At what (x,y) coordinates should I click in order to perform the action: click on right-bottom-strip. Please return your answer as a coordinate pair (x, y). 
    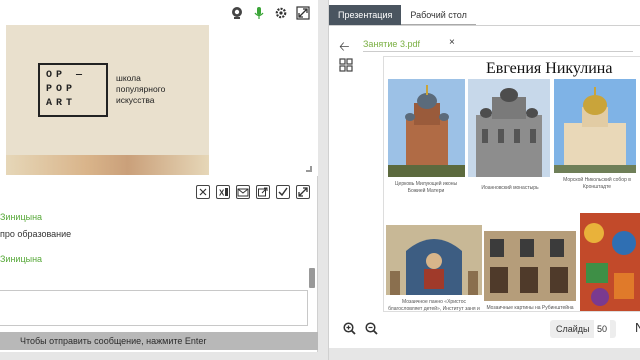
    Looking at the image, I should click on (484, 354).